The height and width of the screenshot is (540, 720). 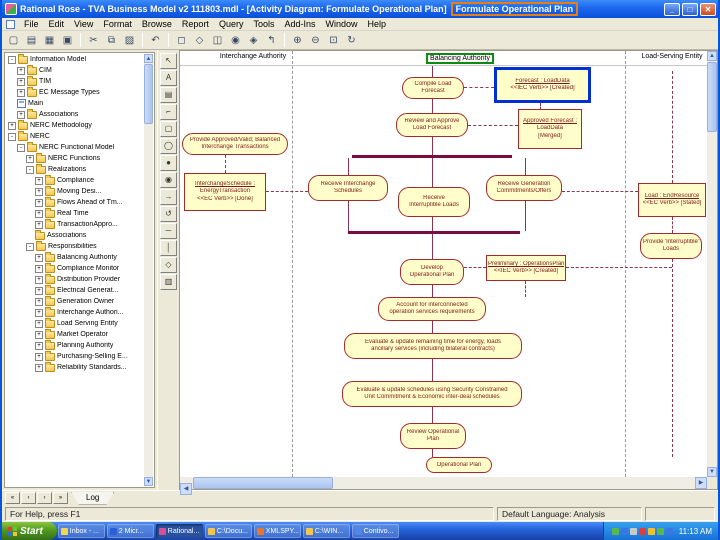 I want to click on tree-item-balancing-authority: + Balancing Authority, so click(x=75, y=257).